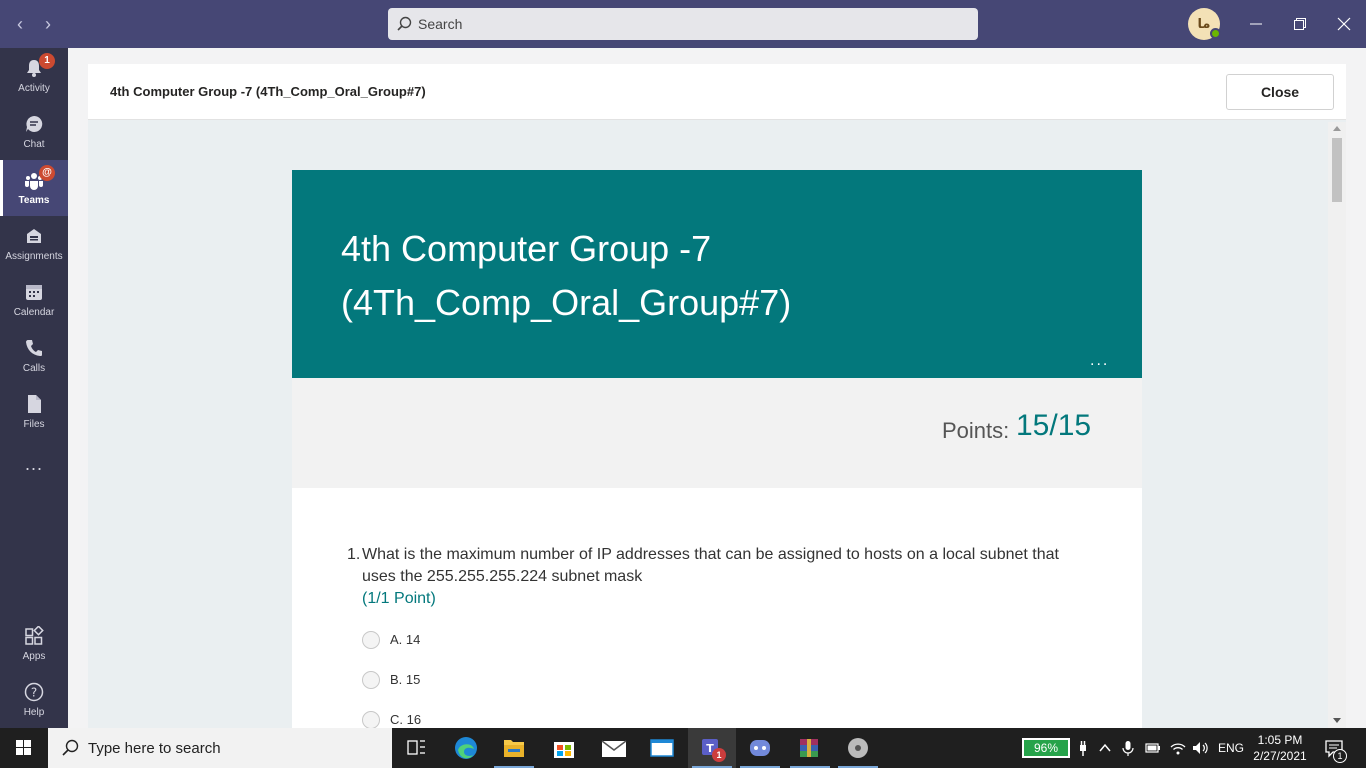 This screenshot has width=1366, height=768. Describe the element at coordinates (20, 24) in the screenshot. I see `back-arrow-icon: ‹` at that location.